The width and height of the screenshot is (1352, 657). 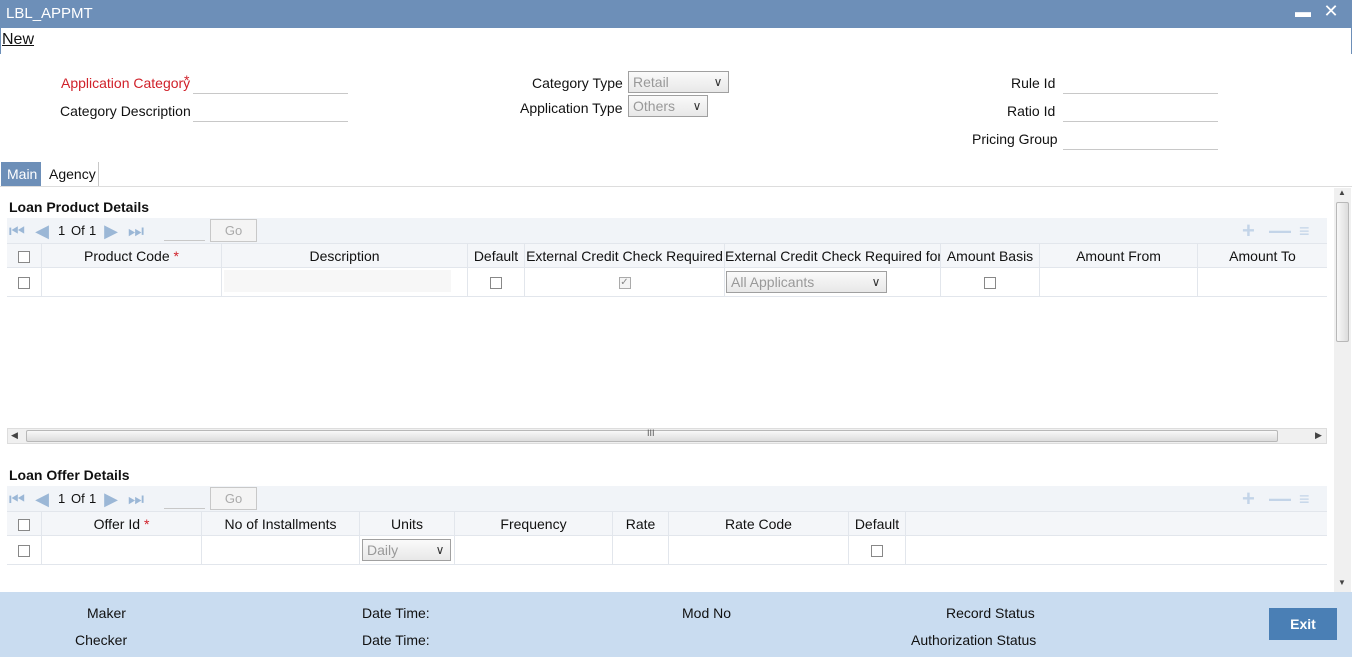 What do you see at coordinates (833, 255) in the screenshot?
I see `column-header: External Credit Check Required for` at bounding box center [833, 255].